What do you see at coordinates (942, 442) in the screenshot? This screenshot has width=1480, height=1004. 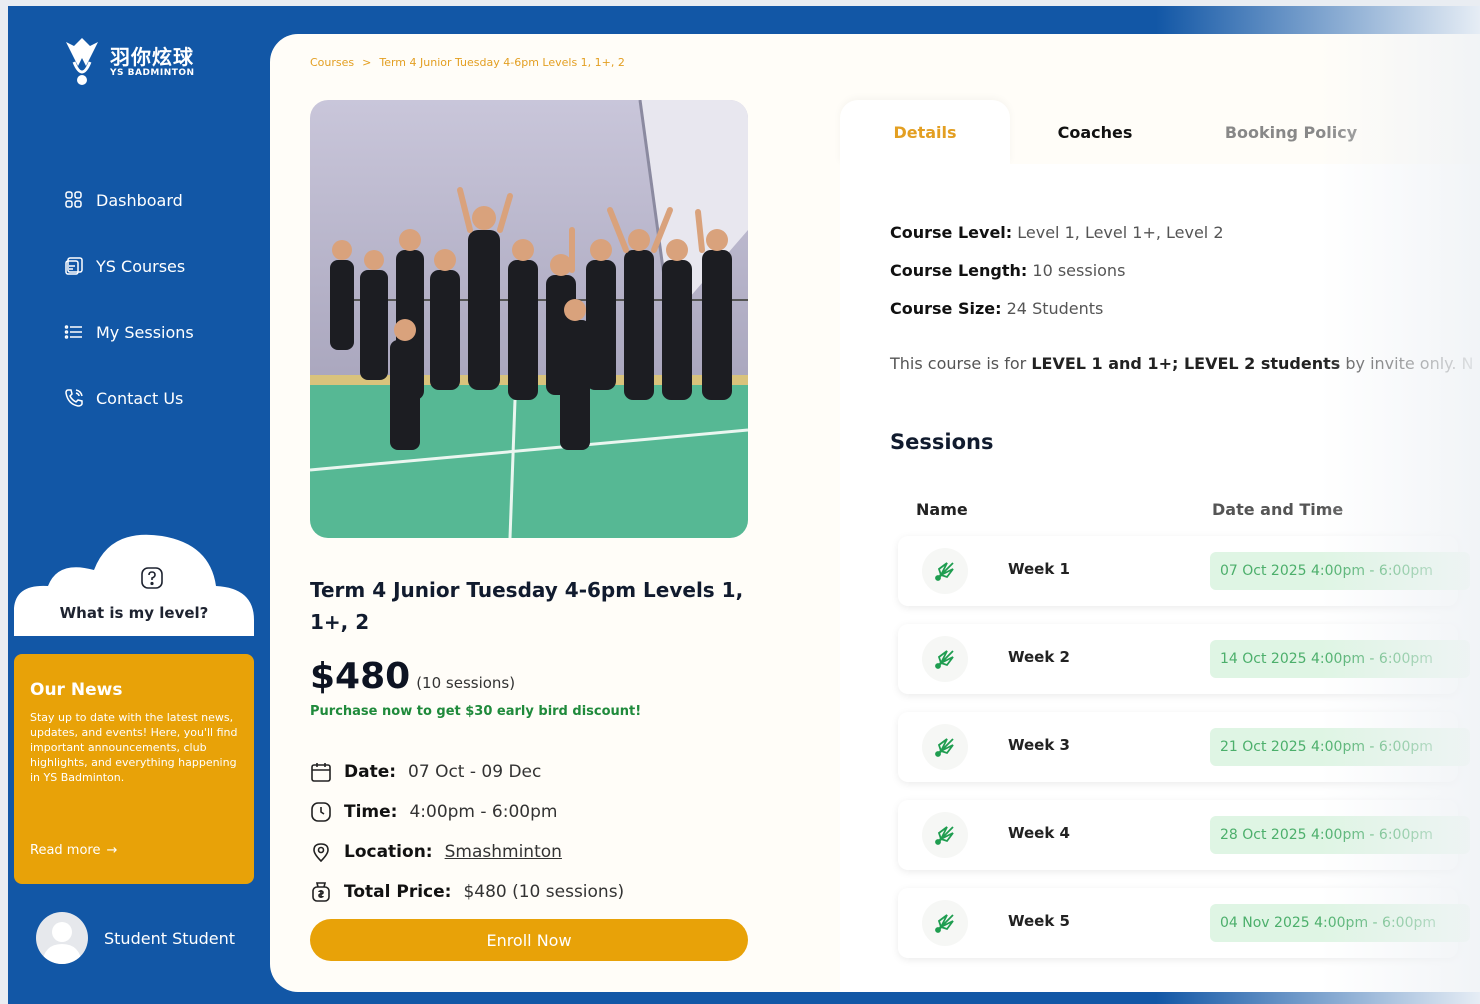 I see `sessions-heading: Sessions` at bounding box center [942, 442].